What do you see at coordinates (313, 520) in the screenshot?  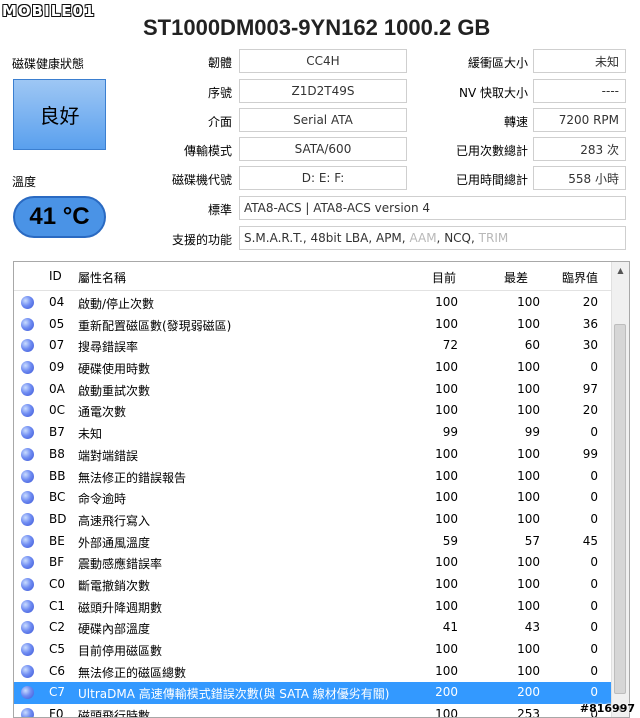 I see `table-row: BD 高速飛行寫入 100 100 0` at bounding box center [313, 520].